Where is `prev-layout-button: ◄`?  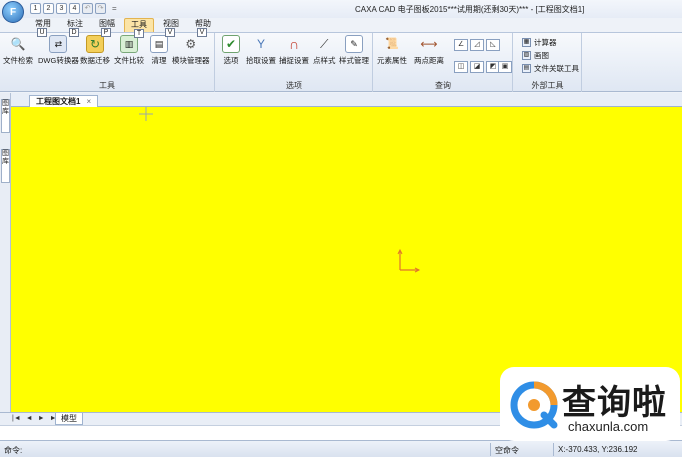
prev-layout-button: ◄ is located at coordinates (29, 418).